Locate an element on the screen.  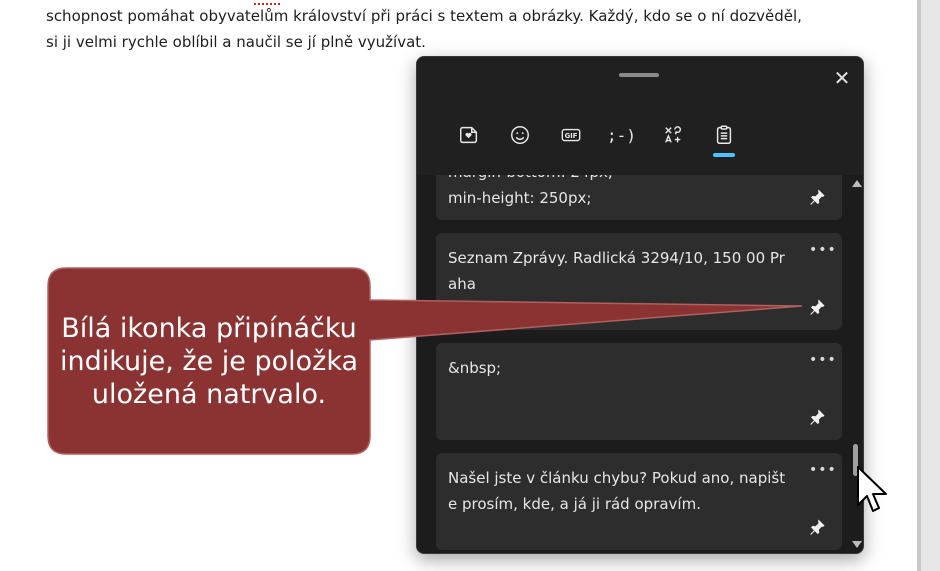
kaomoji-icon: ;-) is located at coordinates (621, 135).